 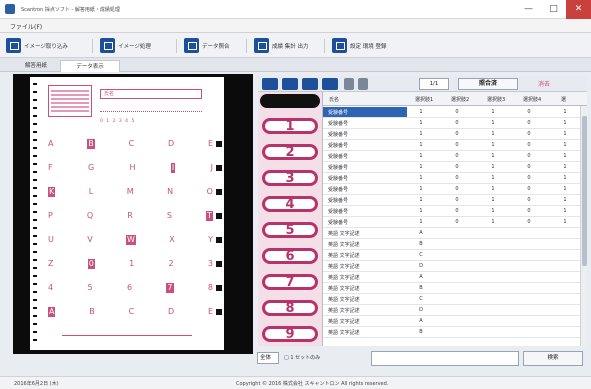 I want to click on last-record-button, so click(x=330, y=84).